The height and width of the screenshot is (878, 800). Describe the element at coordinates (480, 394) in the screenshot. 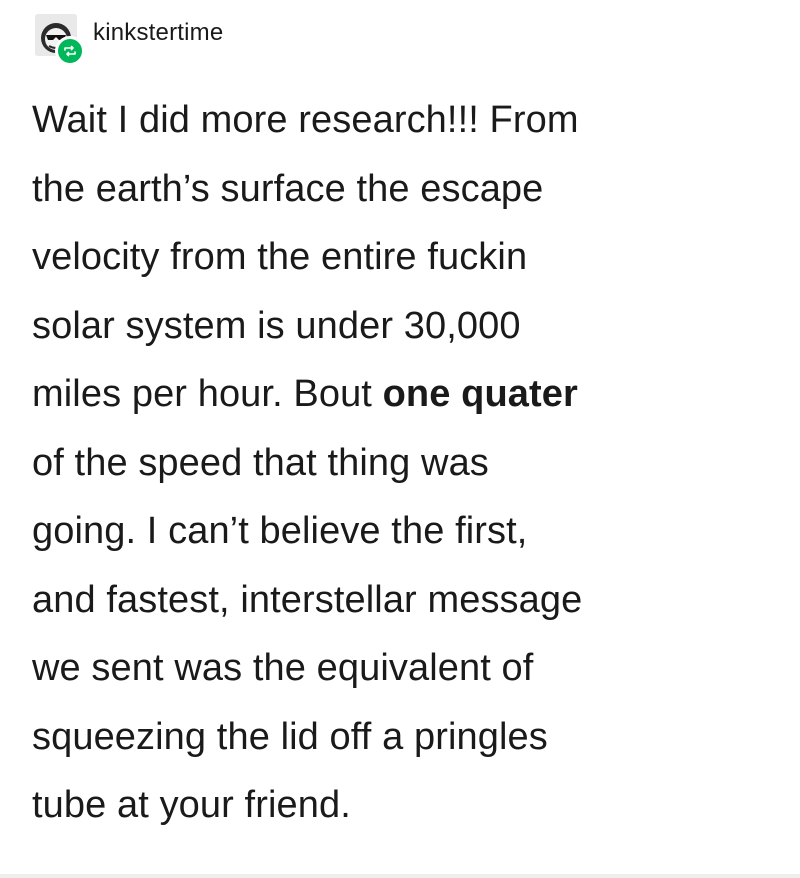

I see `body-text-bold: one quater` at that location.